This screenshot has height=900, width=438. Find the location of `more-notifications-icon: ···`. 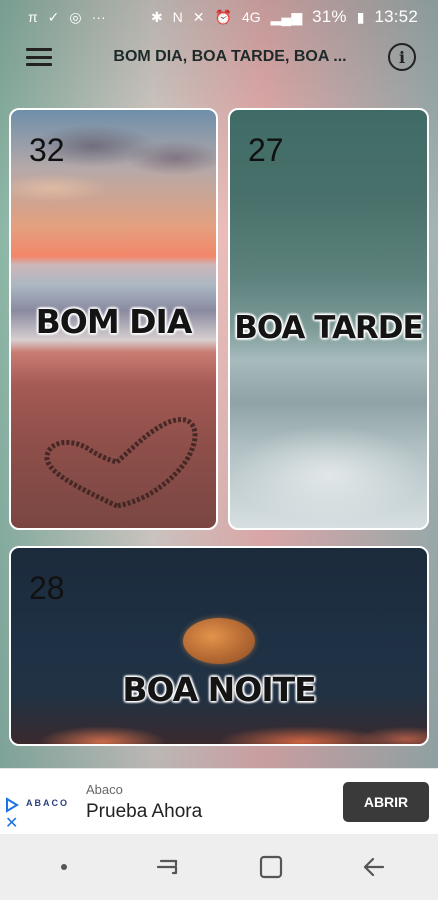

more-notifications-icon: ··· is located at coordinates (98, 17).